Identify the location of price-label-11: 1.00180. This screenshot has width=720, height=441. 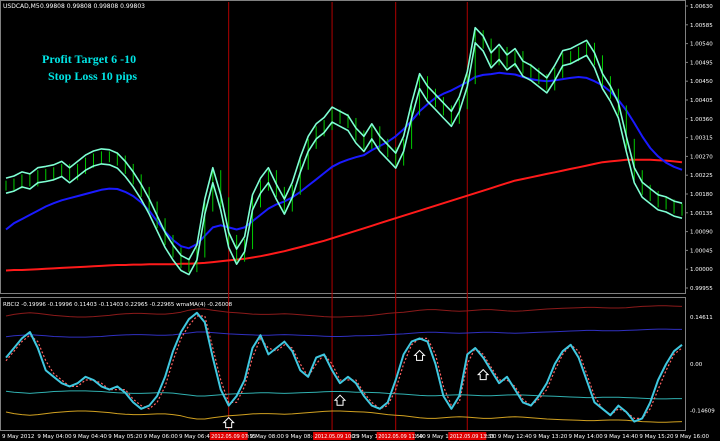
(701, 195).